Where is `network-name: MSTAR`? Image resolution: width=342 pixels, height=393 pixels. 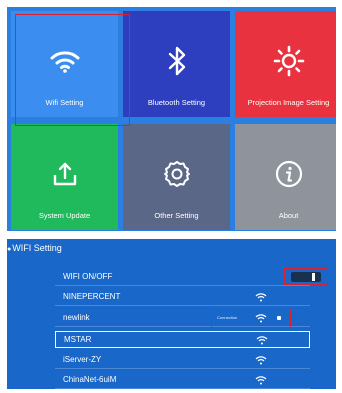 network-name: MSTAR is located at coordinates (78, 339).